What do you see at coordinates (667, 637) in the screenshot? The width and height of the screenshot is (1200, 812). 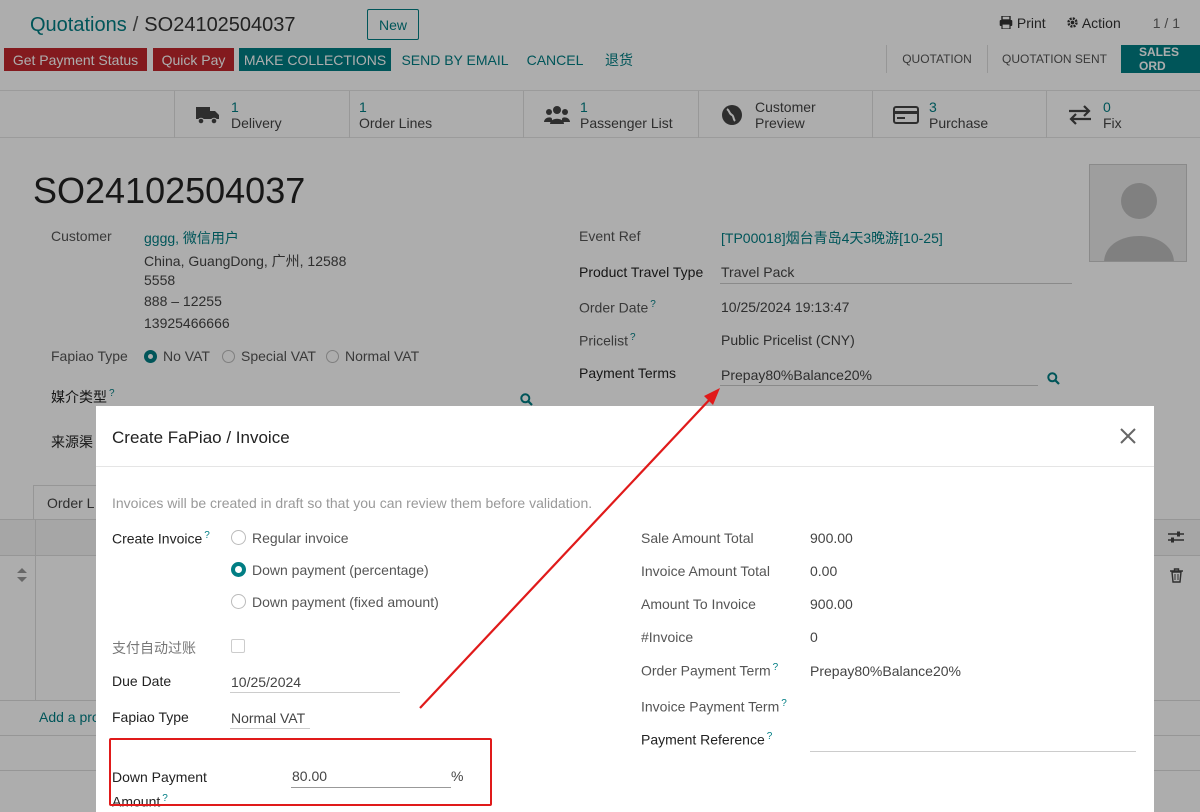 I see `invoice-count-label: #Invoice` at bounding box center [667, 637].